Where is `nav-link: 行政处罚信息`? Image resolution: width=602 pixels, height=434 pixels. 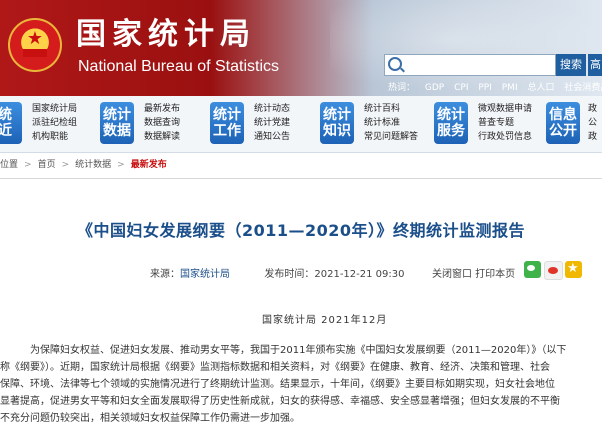 nav-link: 行政处罚信息 is located at coordinates (505, 137).